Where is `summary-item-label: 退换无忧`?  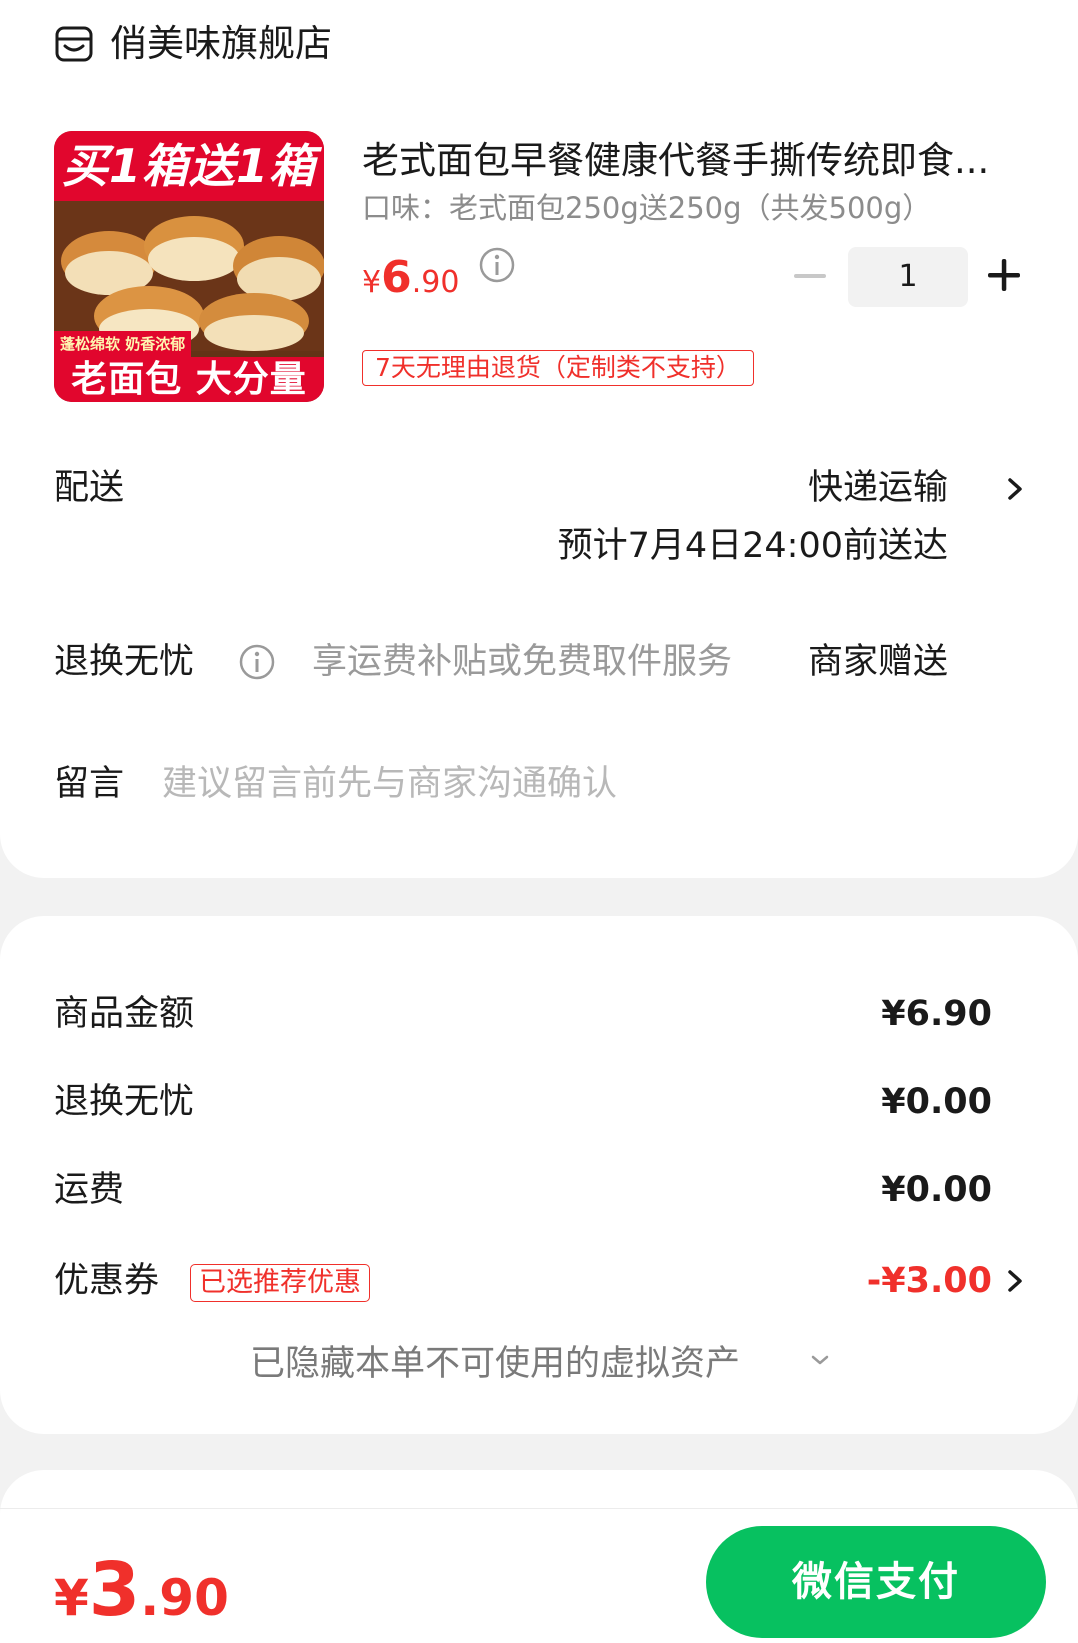 summary-item-label: 退换无忧 is located at coordinates (124, 1102).